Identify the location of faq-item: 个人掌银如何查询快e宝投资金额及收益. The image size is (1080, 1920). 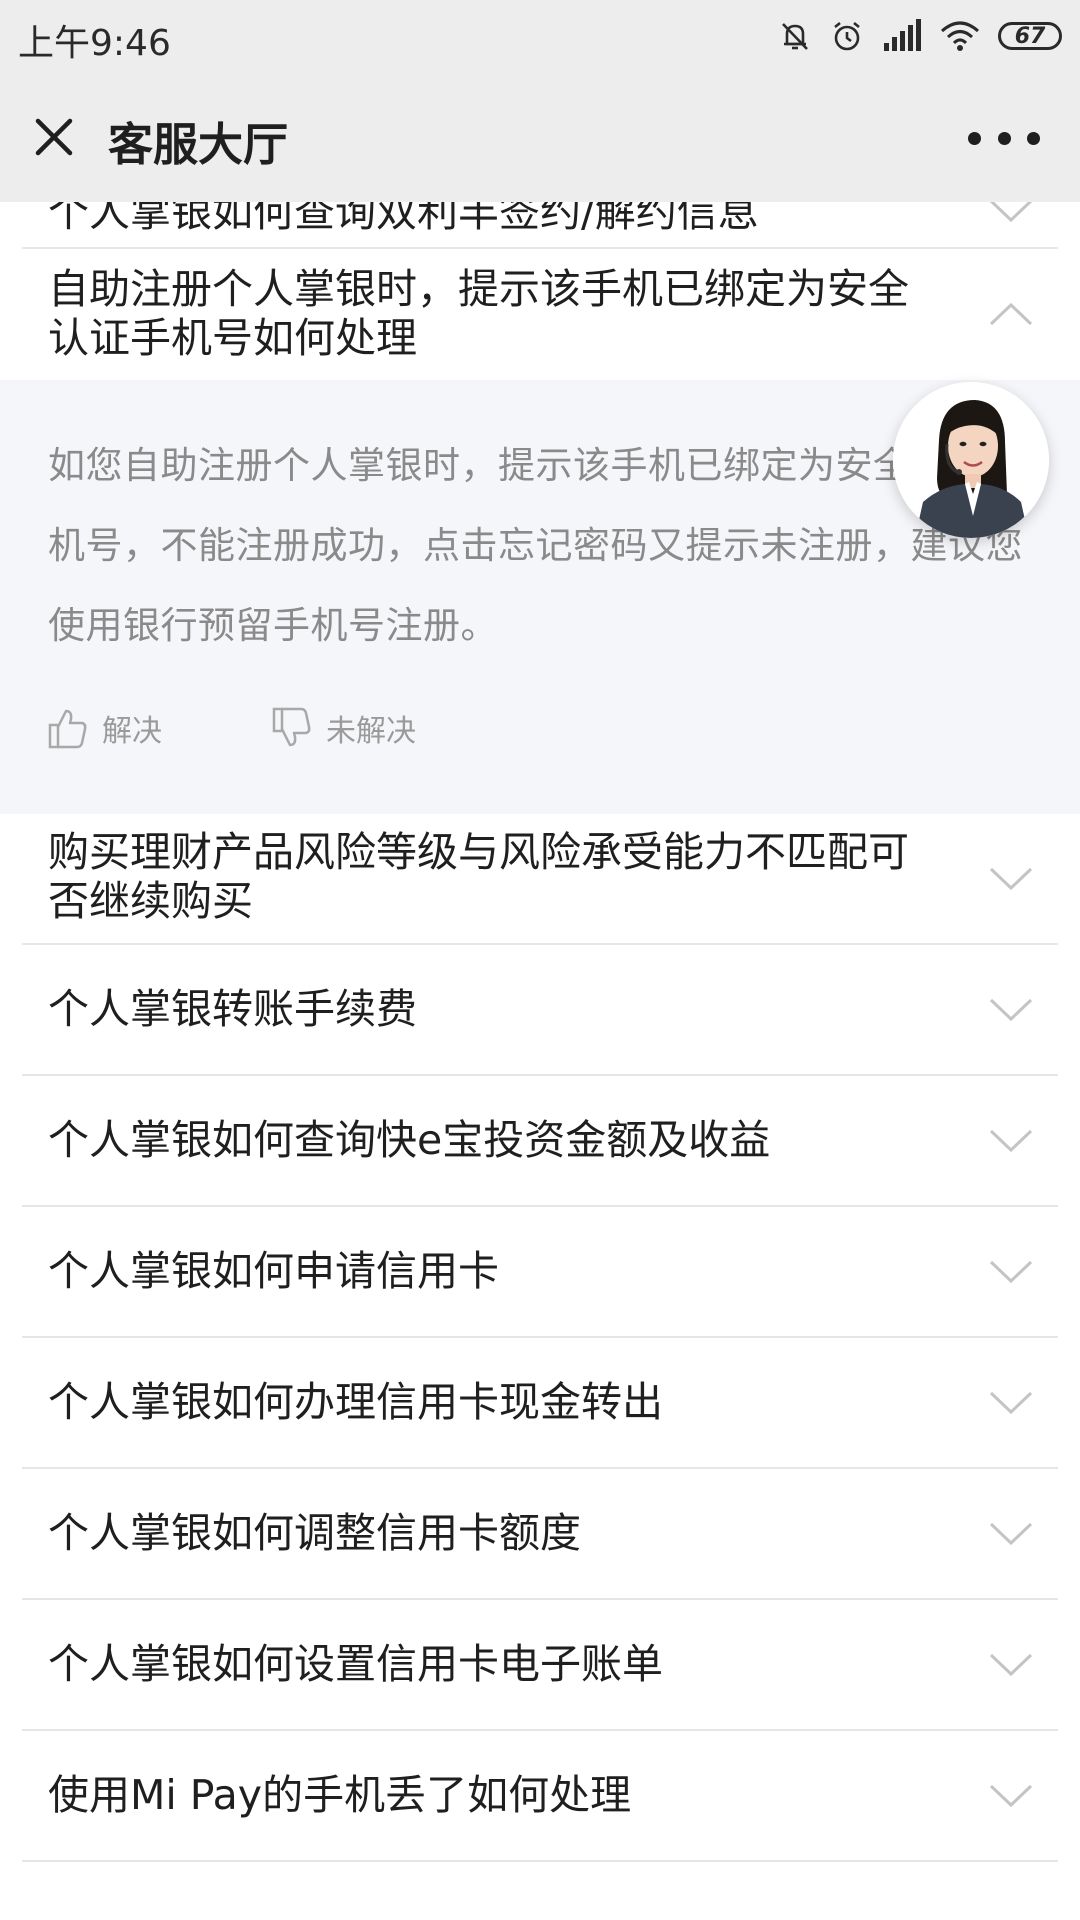
(540, 1141).